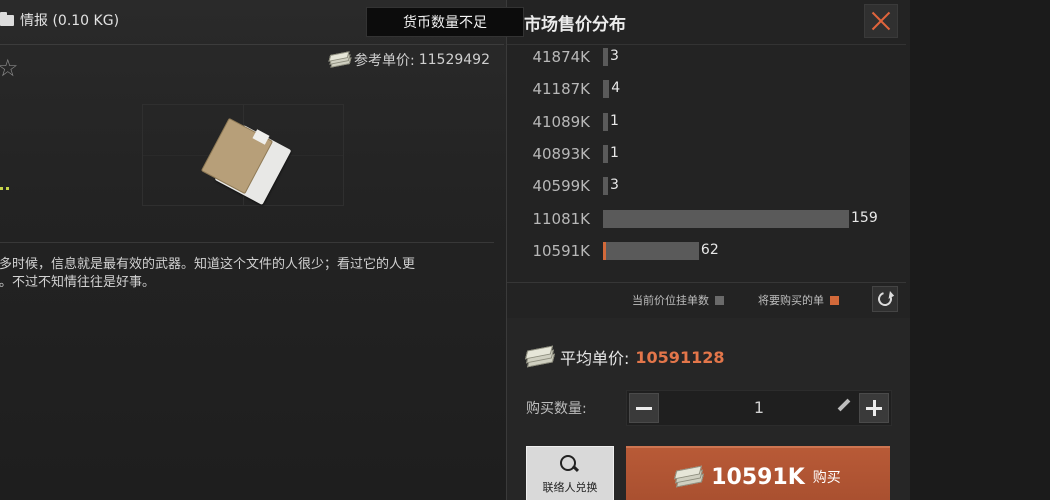 The width and height of the screenshot is (1050, 500). Describe the element at coordinates (208, 264) in the screenshot. I see `description-line: 很多时候，信息就是最有效的武器。知道这个文件的人很少；看过它的人更` at that location.